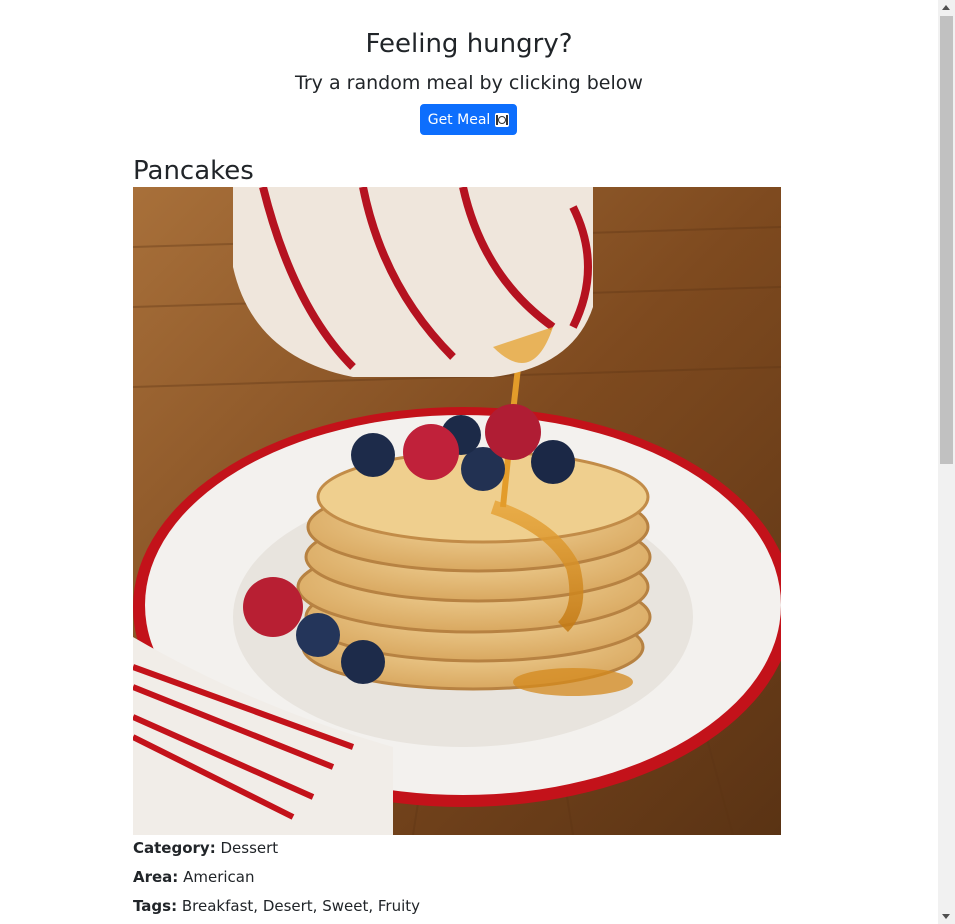  Describe the element at coordinates (174, 848) in the screenshot. I see `meal-category-label: Category:` at that location.